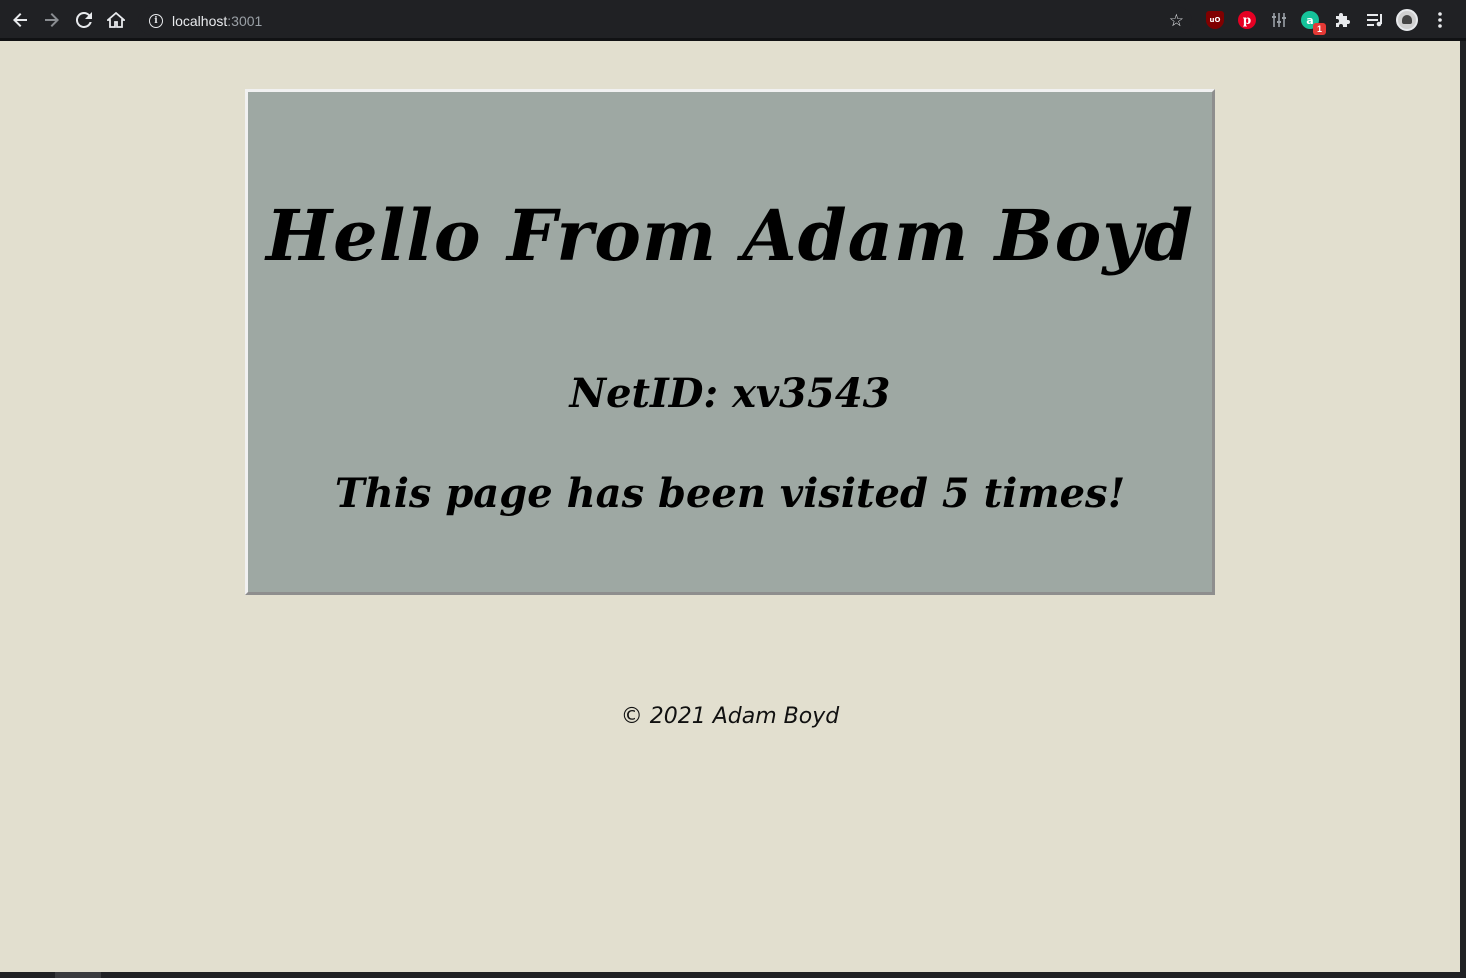 The image size is (1466, 978). I want to click on puzzle-icon, so click(1343, 20).